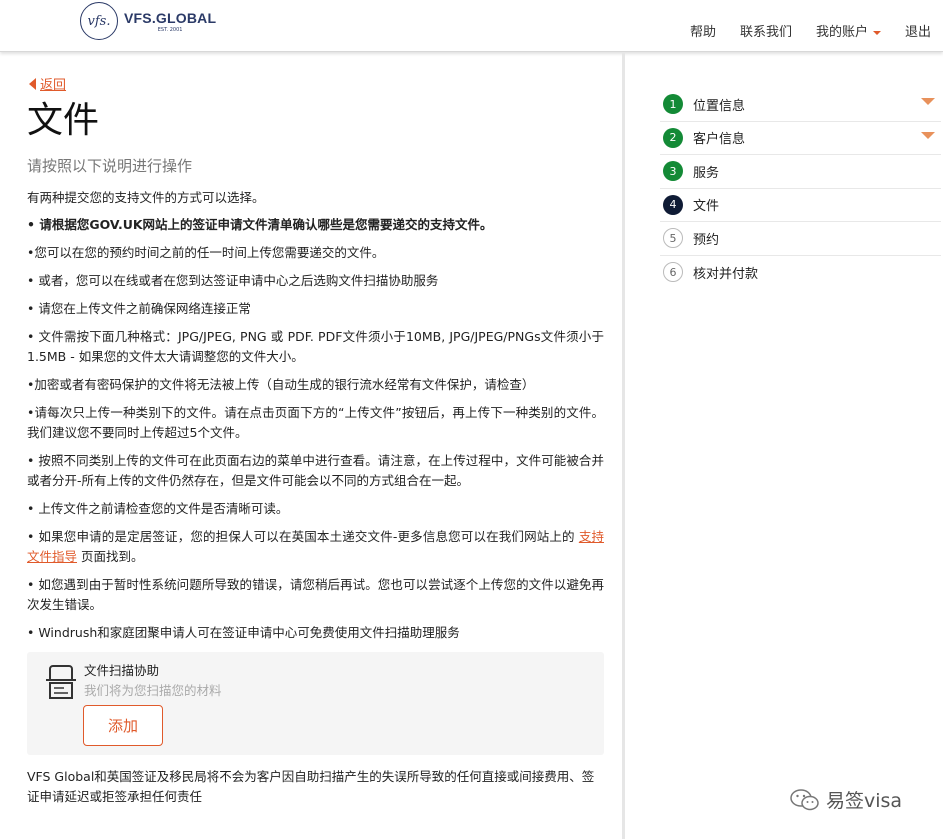 The height and width of the screenshot is (839, 943). Describe the element at coordinates (139, 308) in the screenshot. I see `instruction-item: • 请您在上传文件之前确保网络连接正常` at that location.